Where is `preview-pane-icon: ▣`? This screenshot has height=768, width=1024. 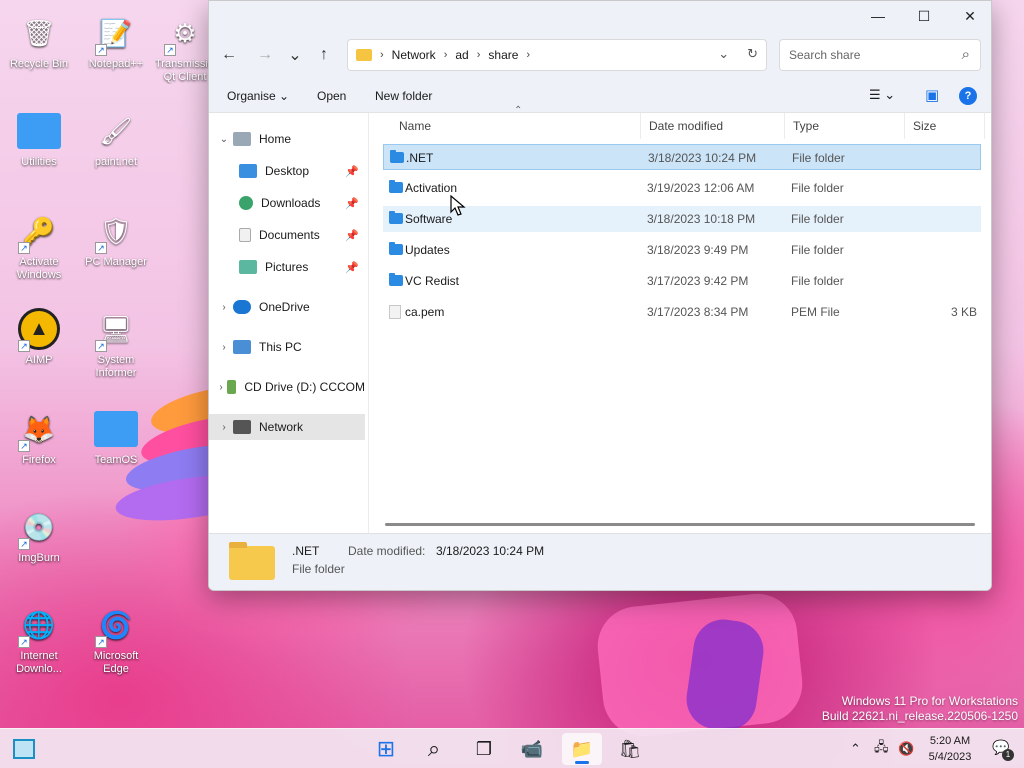 preview-pane-icon: ▣ is located at coordinates (932, 95).